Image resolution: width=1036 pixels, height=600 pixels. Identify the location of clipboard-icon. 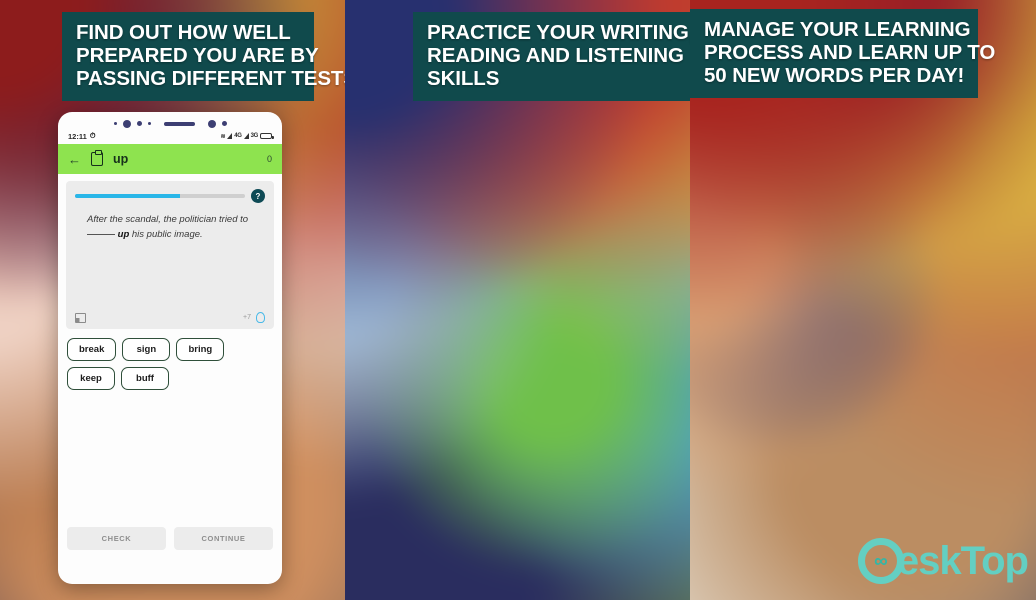
(97, 158).